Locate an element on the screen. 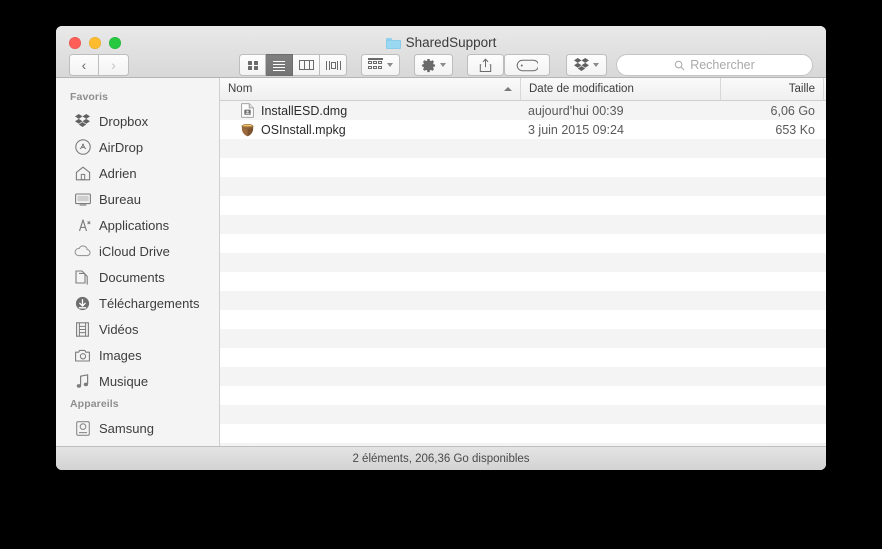 The width and height of the screenshot is (882, 549). sidebar-item-applications: Applications is located at coordinates (137, 225).